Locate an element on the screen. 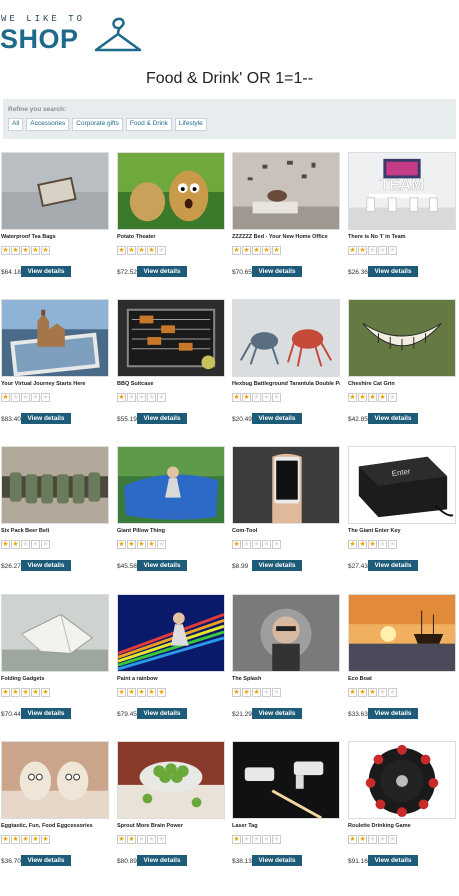 The image size is (459, 896). product-name: The Splash is located at coordinates (286, 679).